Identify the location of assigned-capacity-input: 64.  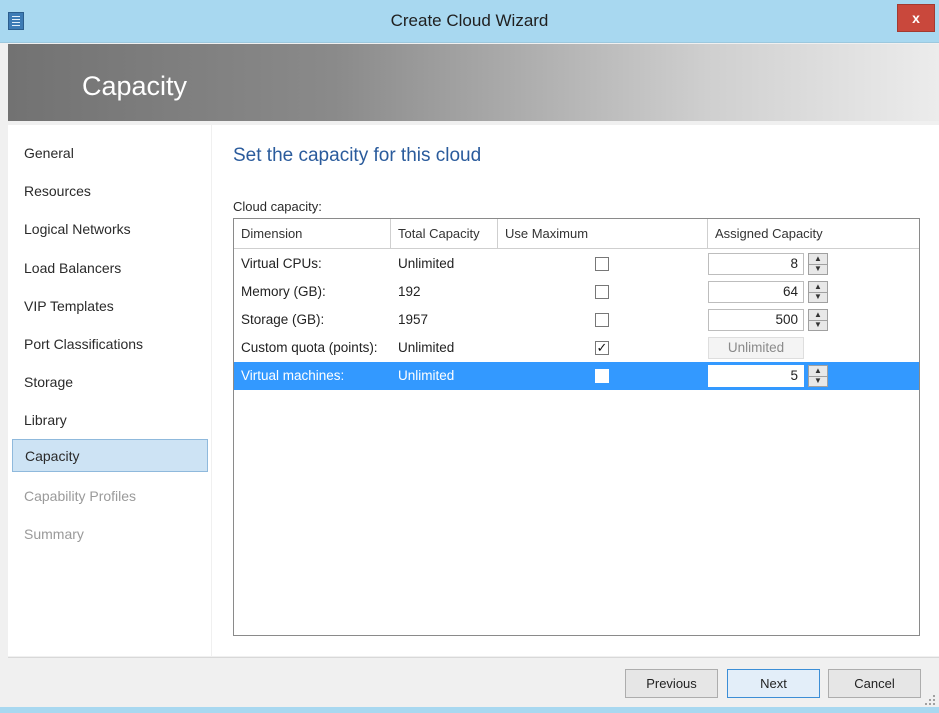
(756, 292).